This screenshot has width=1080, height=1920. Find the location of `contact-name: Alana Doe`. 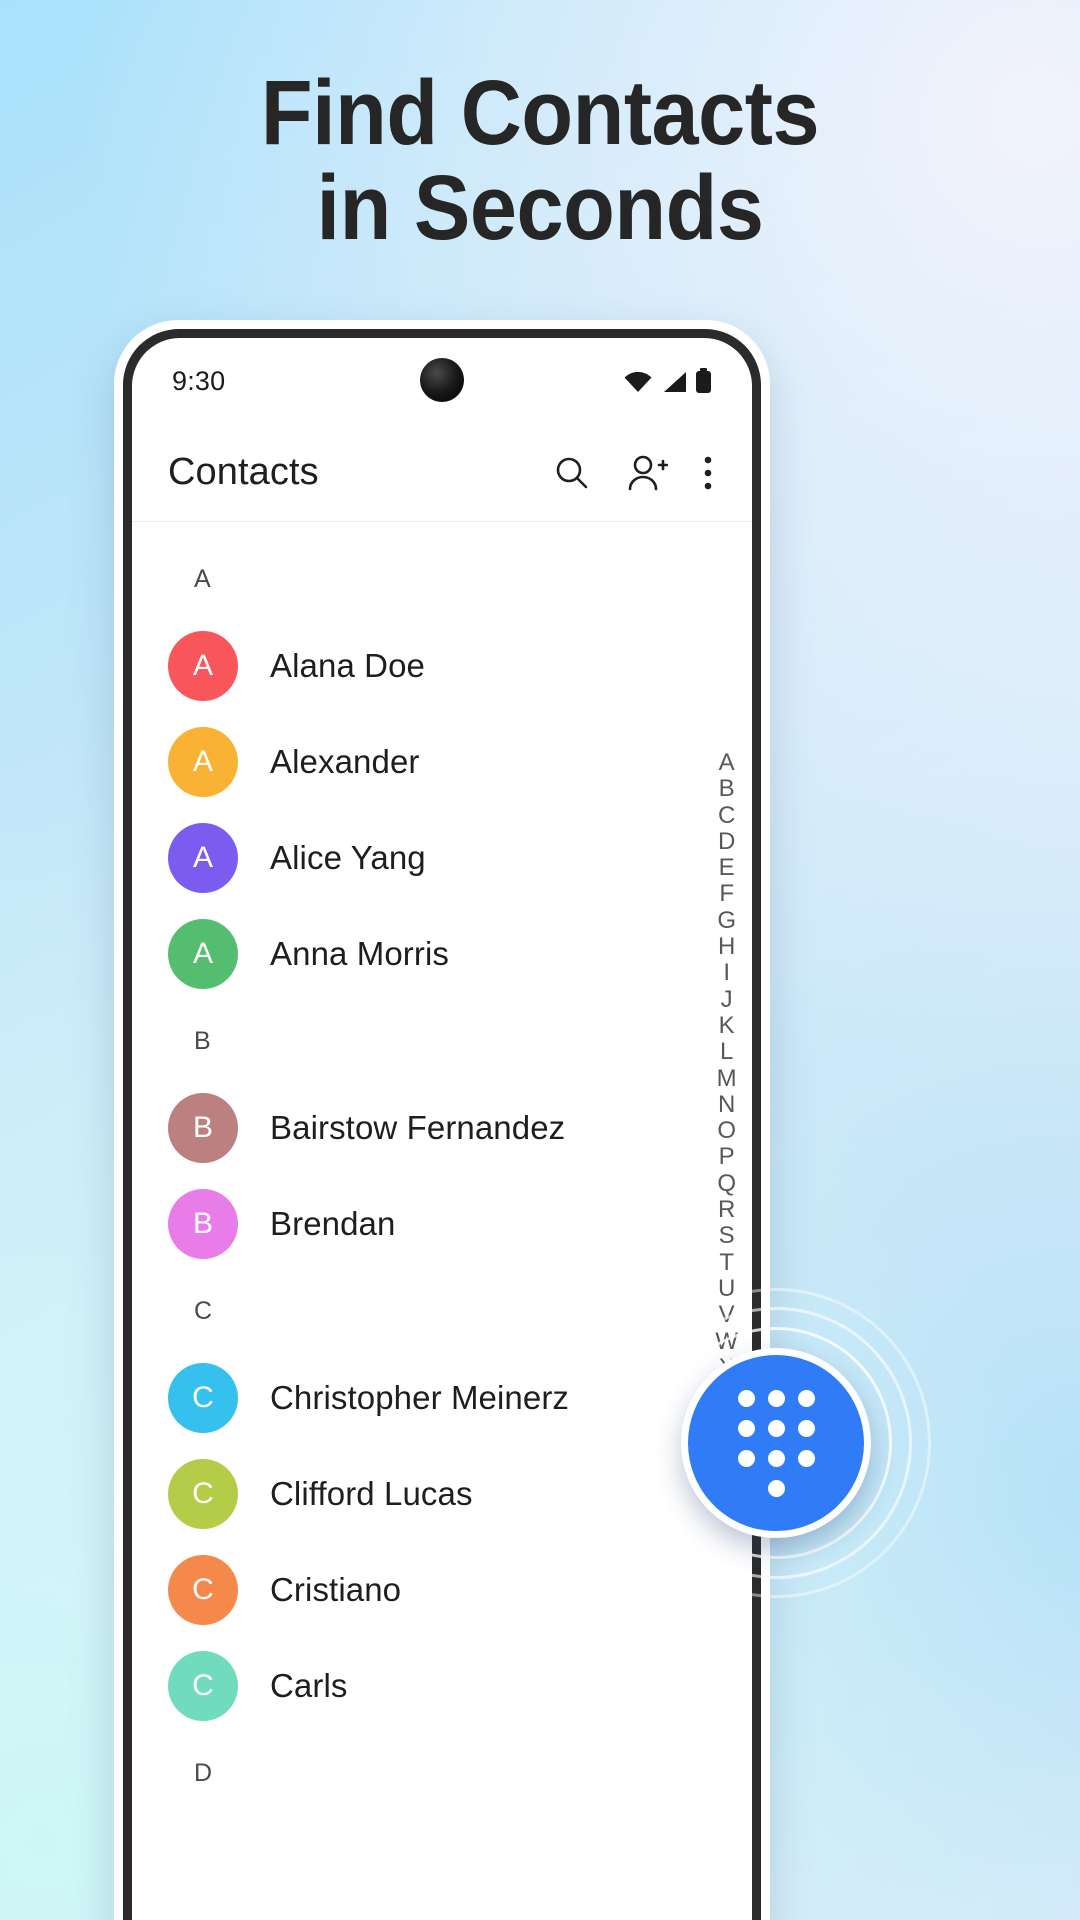

contact-name: Alana Doe is located at coordinates (348, 665).